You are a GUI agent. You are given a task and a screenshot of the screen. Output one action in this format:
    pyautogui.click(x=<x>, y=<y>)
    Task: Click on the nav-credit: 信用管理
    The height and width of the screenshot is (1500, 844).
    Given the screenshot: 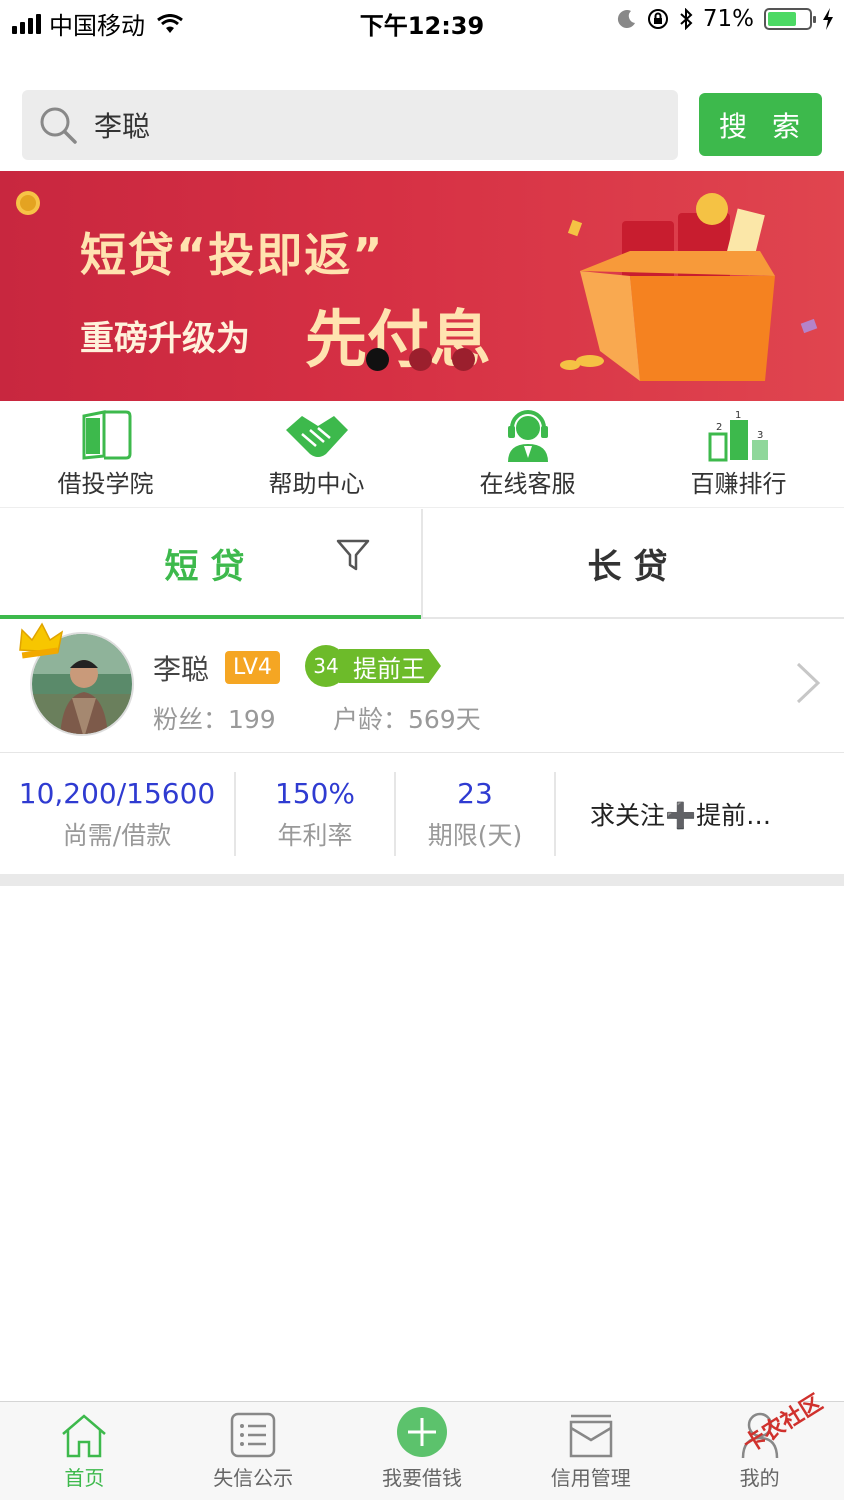 What is the action you would take?
    pyautogui.click(x=590, y=1451)
    